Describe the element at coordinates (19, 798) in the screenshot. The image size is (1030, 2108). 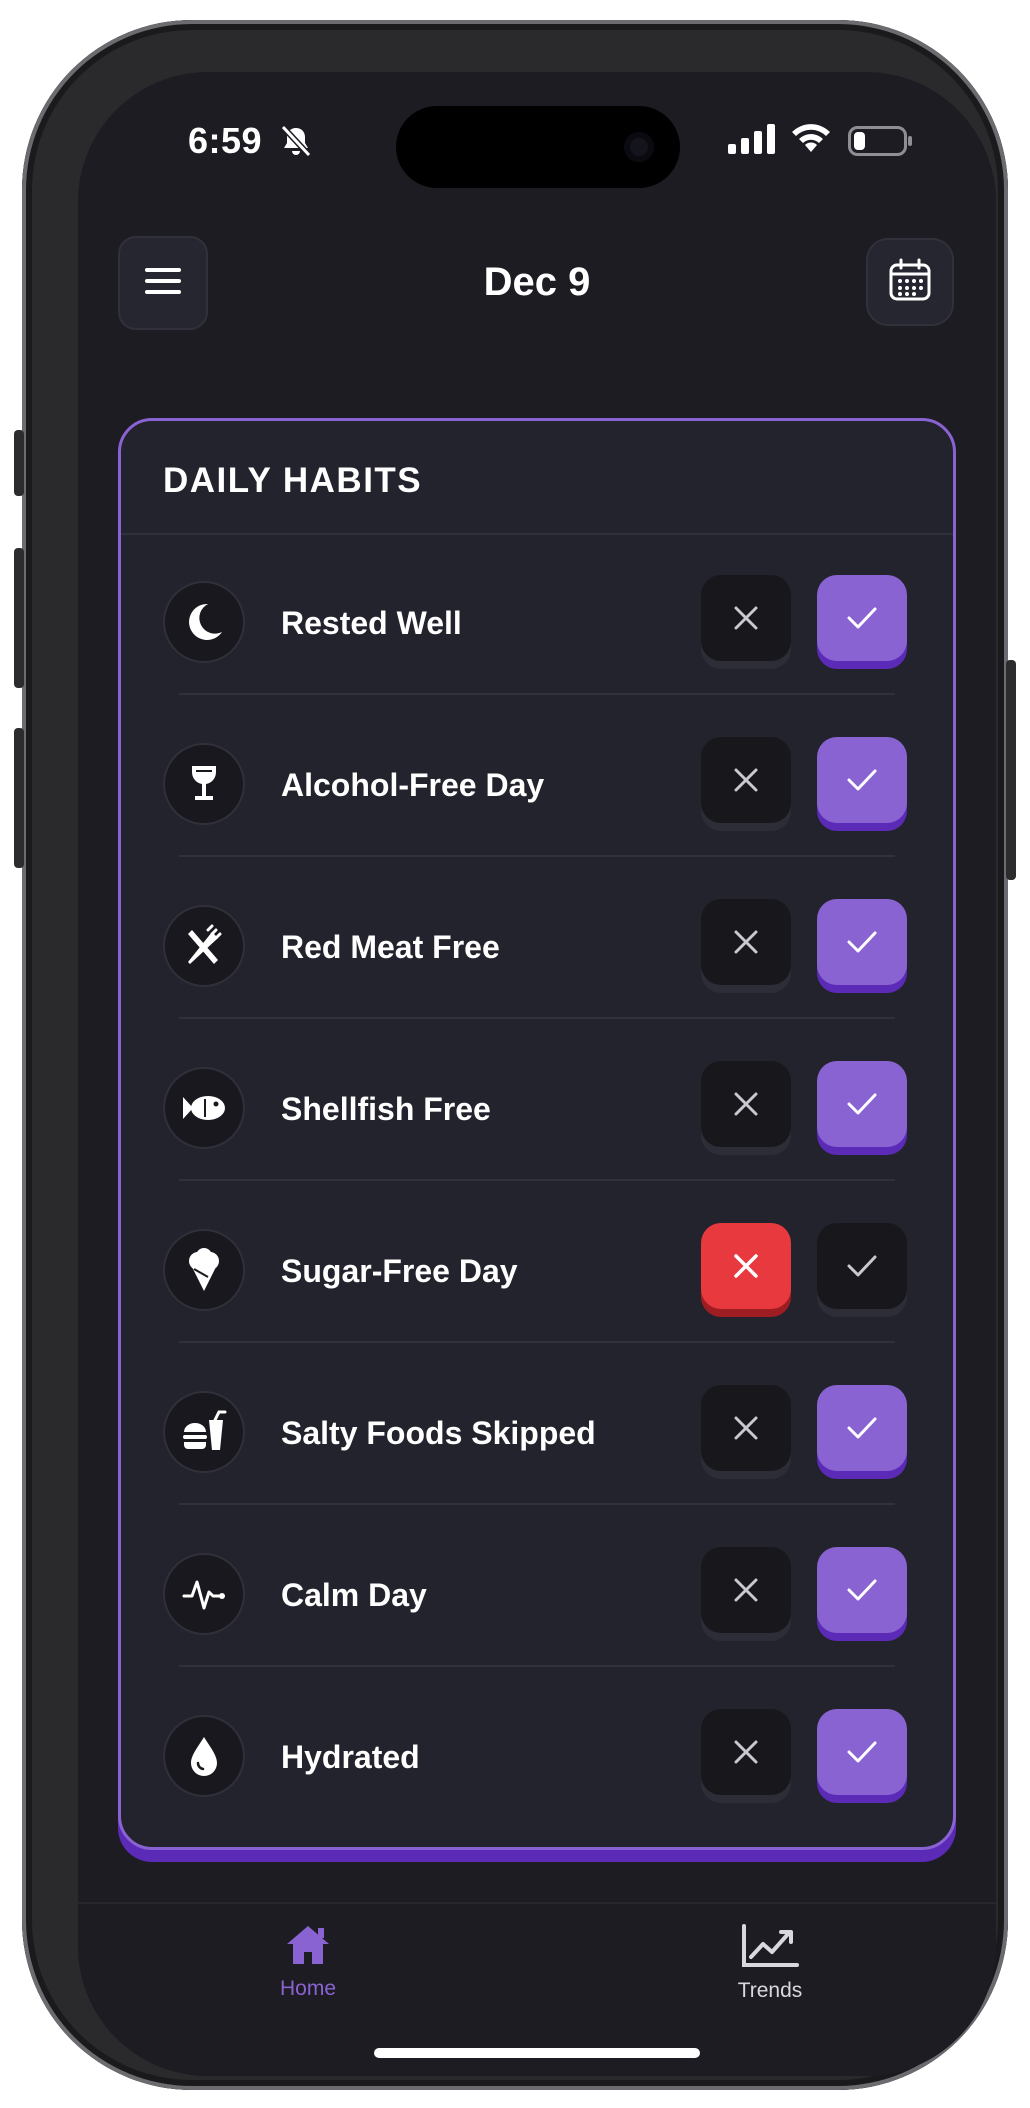
I see `volume-down-button` at that location.